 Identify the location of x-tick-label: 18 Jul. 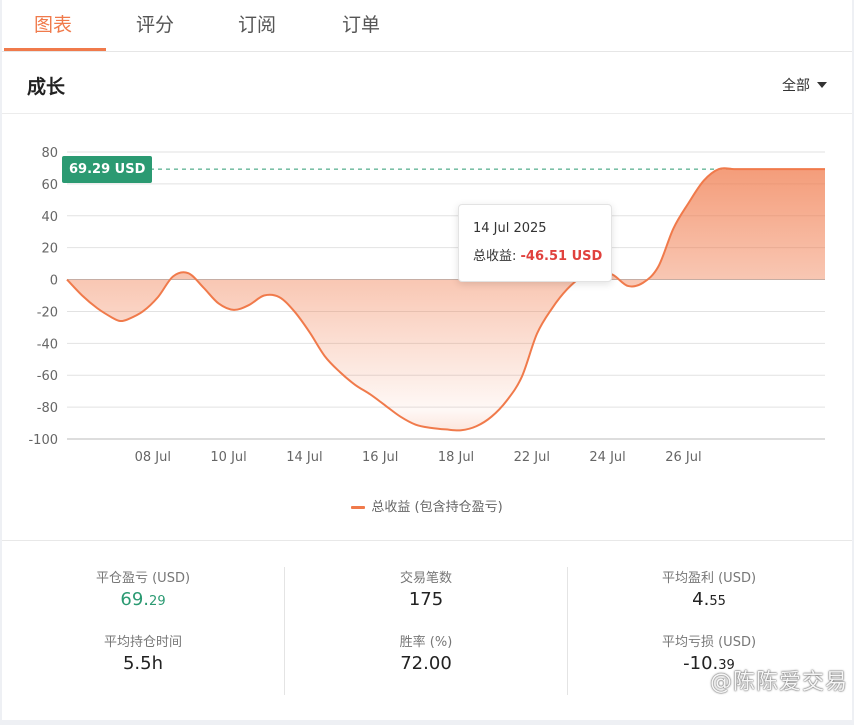
(456, 457).